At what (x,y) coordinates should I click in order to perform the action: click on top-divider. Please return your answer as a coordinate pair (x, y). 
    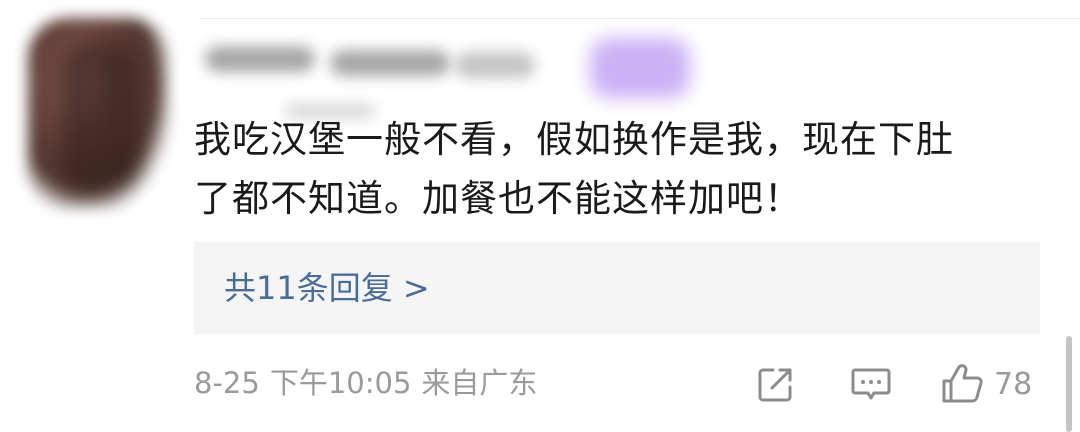
    Looking at the image, I should click on (640, 18).